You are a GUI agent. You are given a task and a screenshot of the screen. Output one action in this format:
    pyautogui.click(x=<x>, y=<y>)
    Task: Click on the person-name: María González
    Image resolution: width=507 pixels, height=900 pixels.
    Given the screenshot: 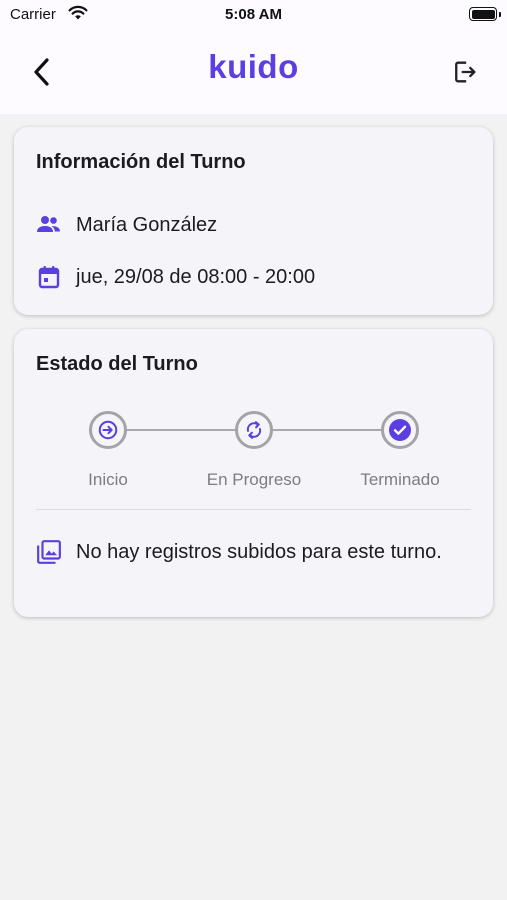 What is the action you would take?
    pyautogui.click(x=147, y=224)
    